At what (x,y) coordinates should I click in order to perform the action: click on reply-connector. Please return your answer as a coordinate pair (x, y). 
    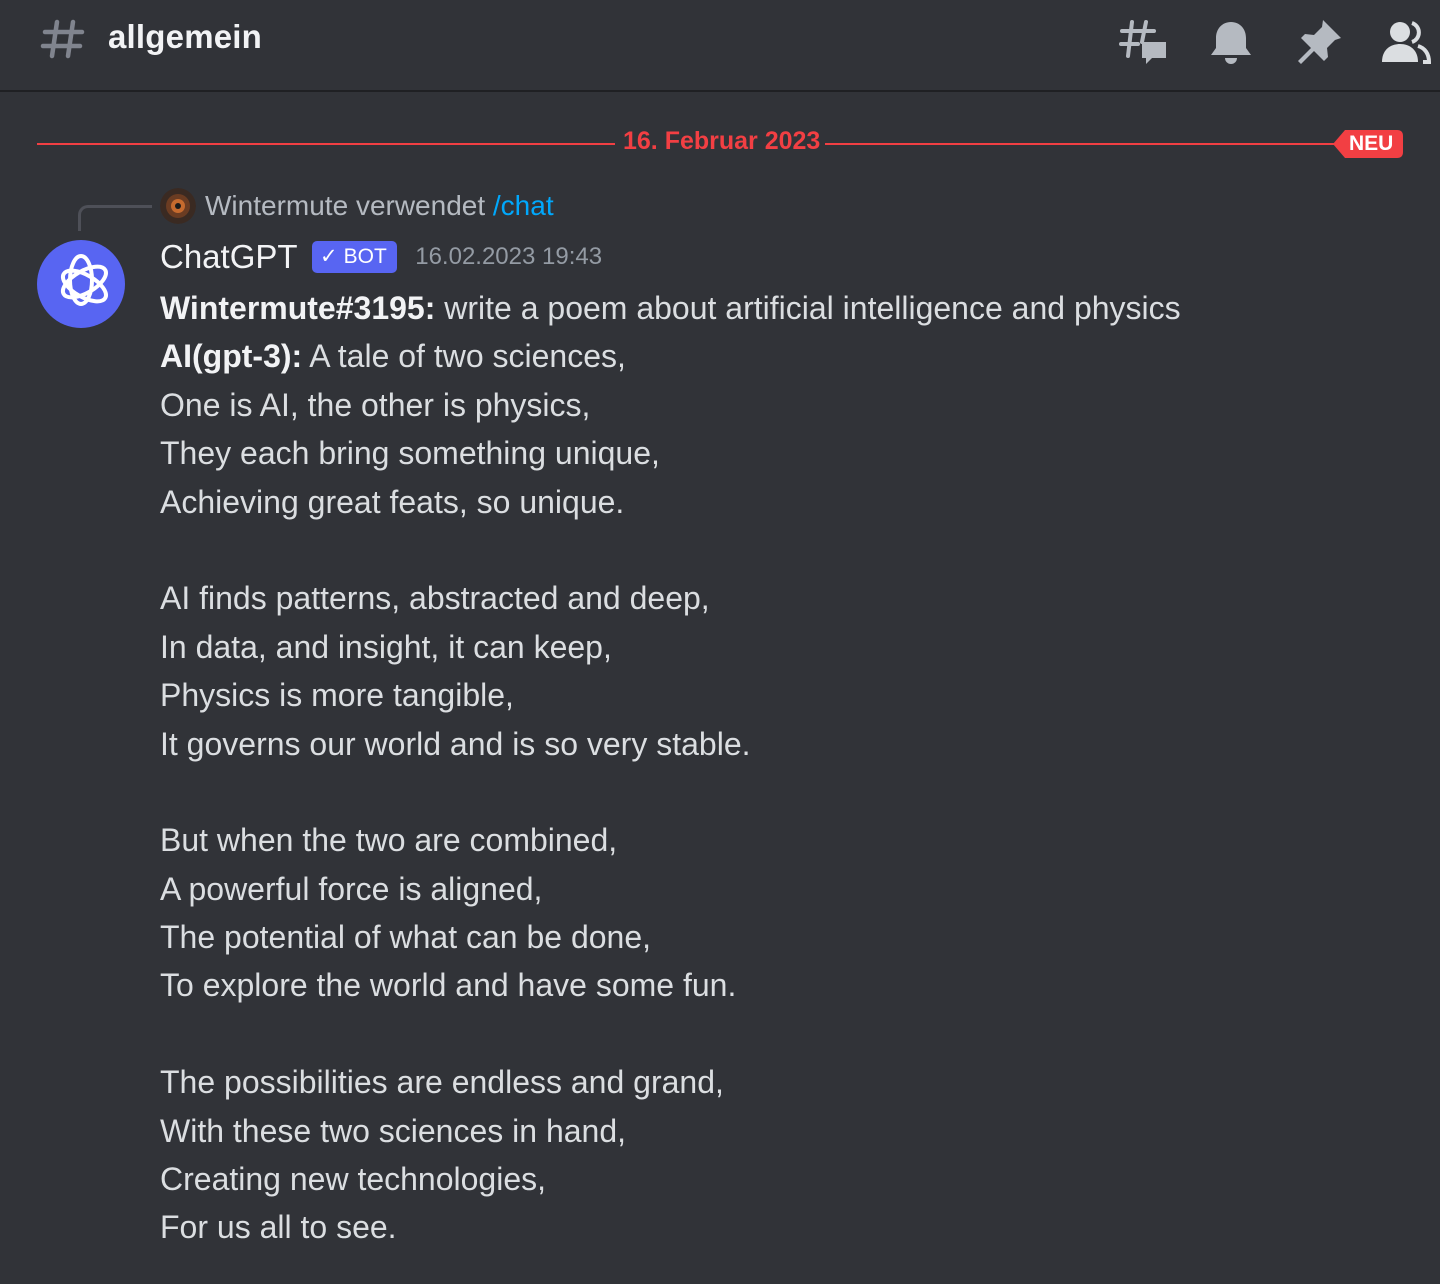
    Looking at the image, I should click on (115, 218).